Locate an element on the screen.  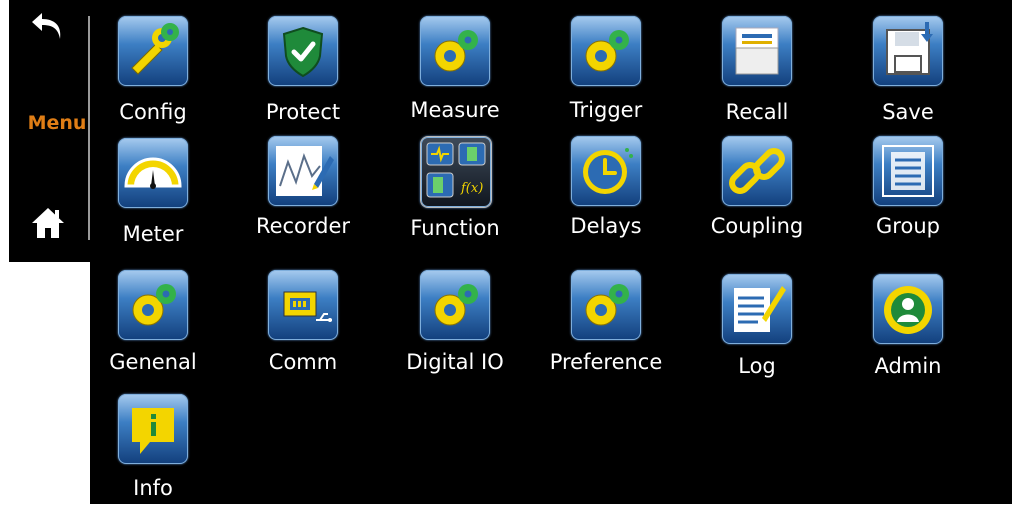
info-label: Info is located at coordinates (153, 488).